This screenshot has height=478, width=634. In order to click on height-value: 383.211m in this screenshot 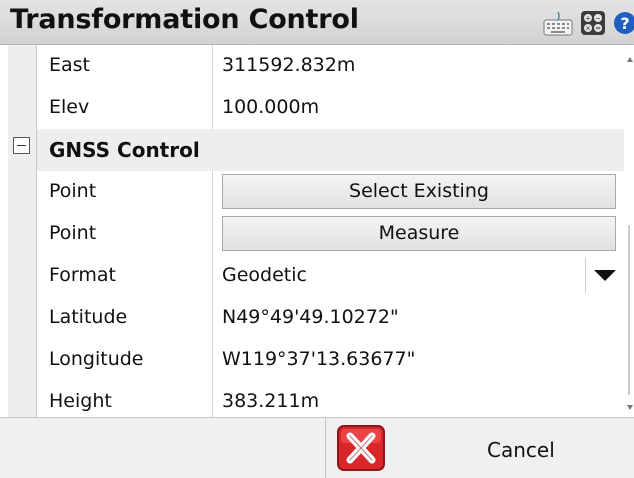, I will do `click(270, 401)`.